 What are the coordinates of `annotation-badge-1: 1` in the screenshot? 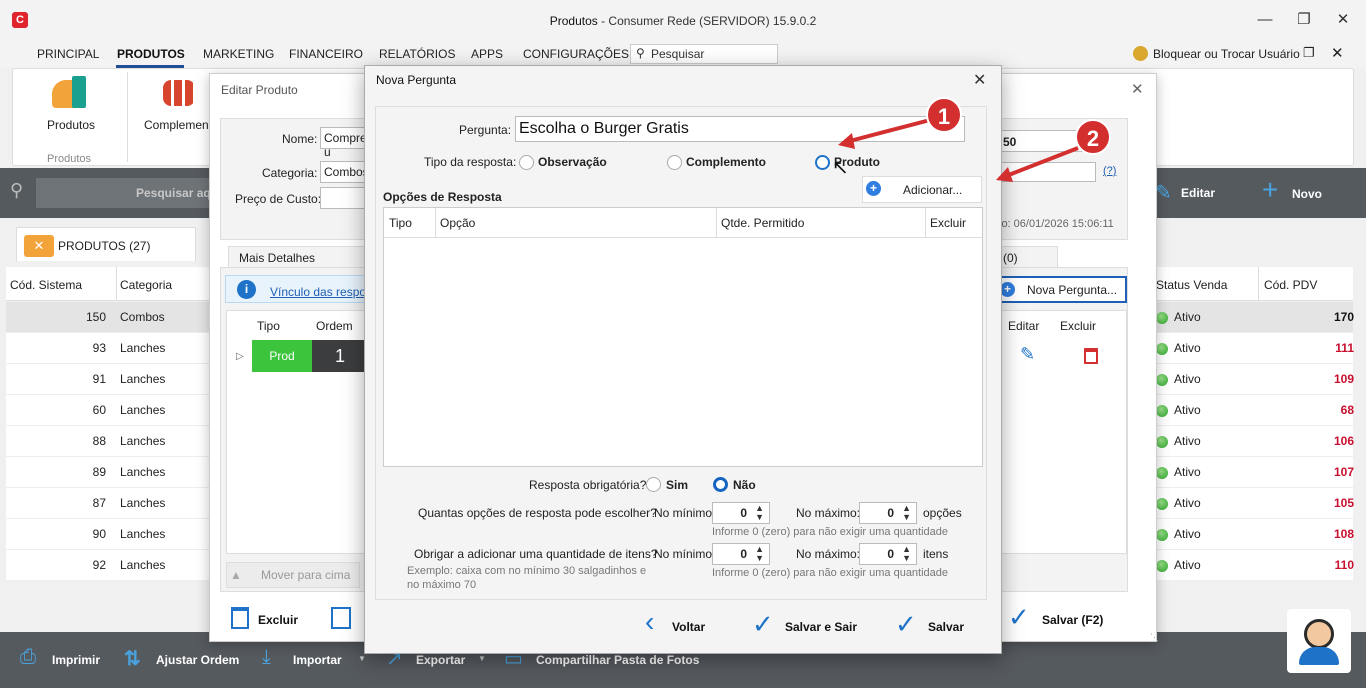 It's located at (944, 115).